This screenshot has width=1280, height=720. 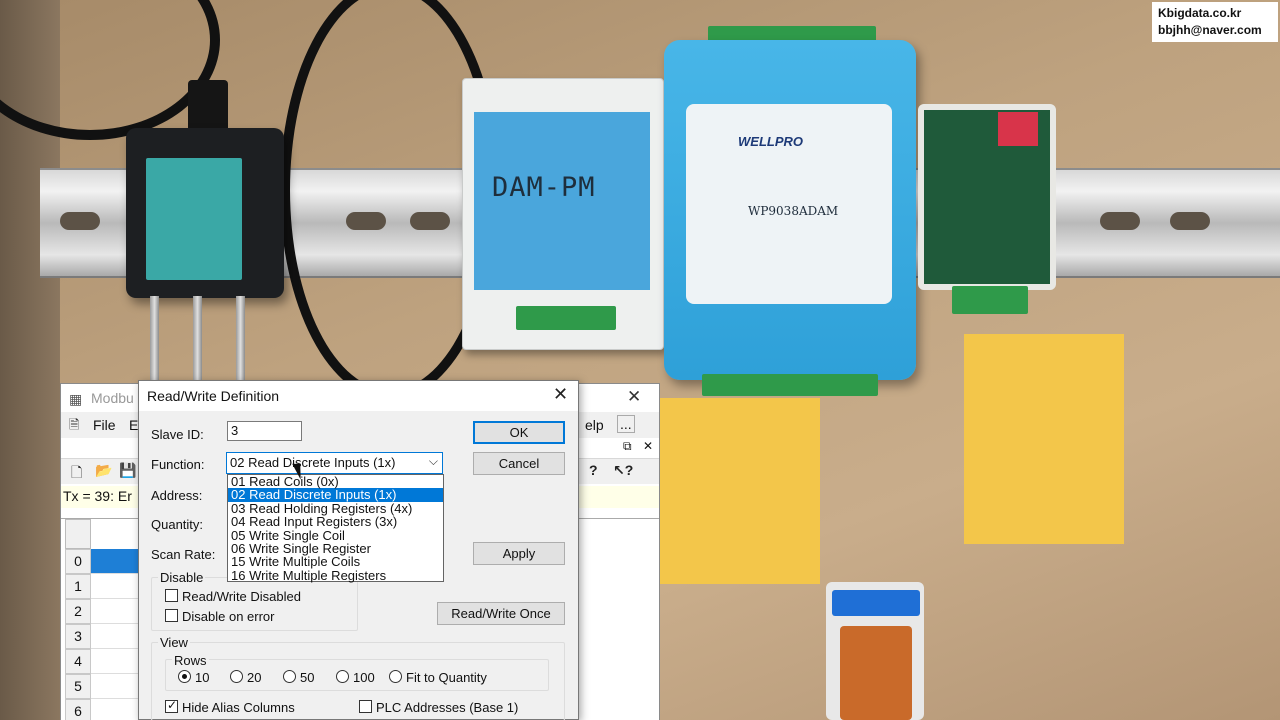 I want to click on mdi-restore-icon: ⧉, so click(x=627, y=446).